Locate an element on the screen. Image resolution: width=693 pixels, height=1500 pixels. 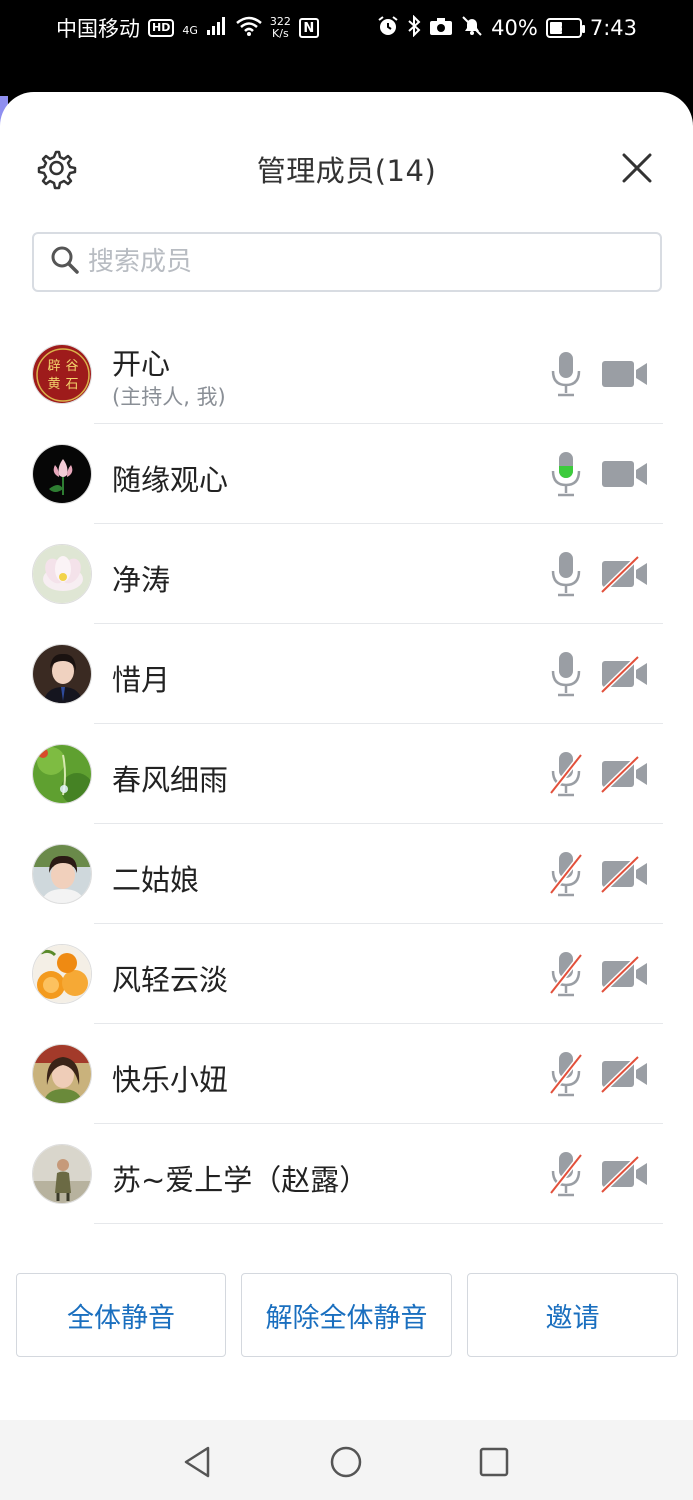
home-icon is located at coordinates (346, 1462).